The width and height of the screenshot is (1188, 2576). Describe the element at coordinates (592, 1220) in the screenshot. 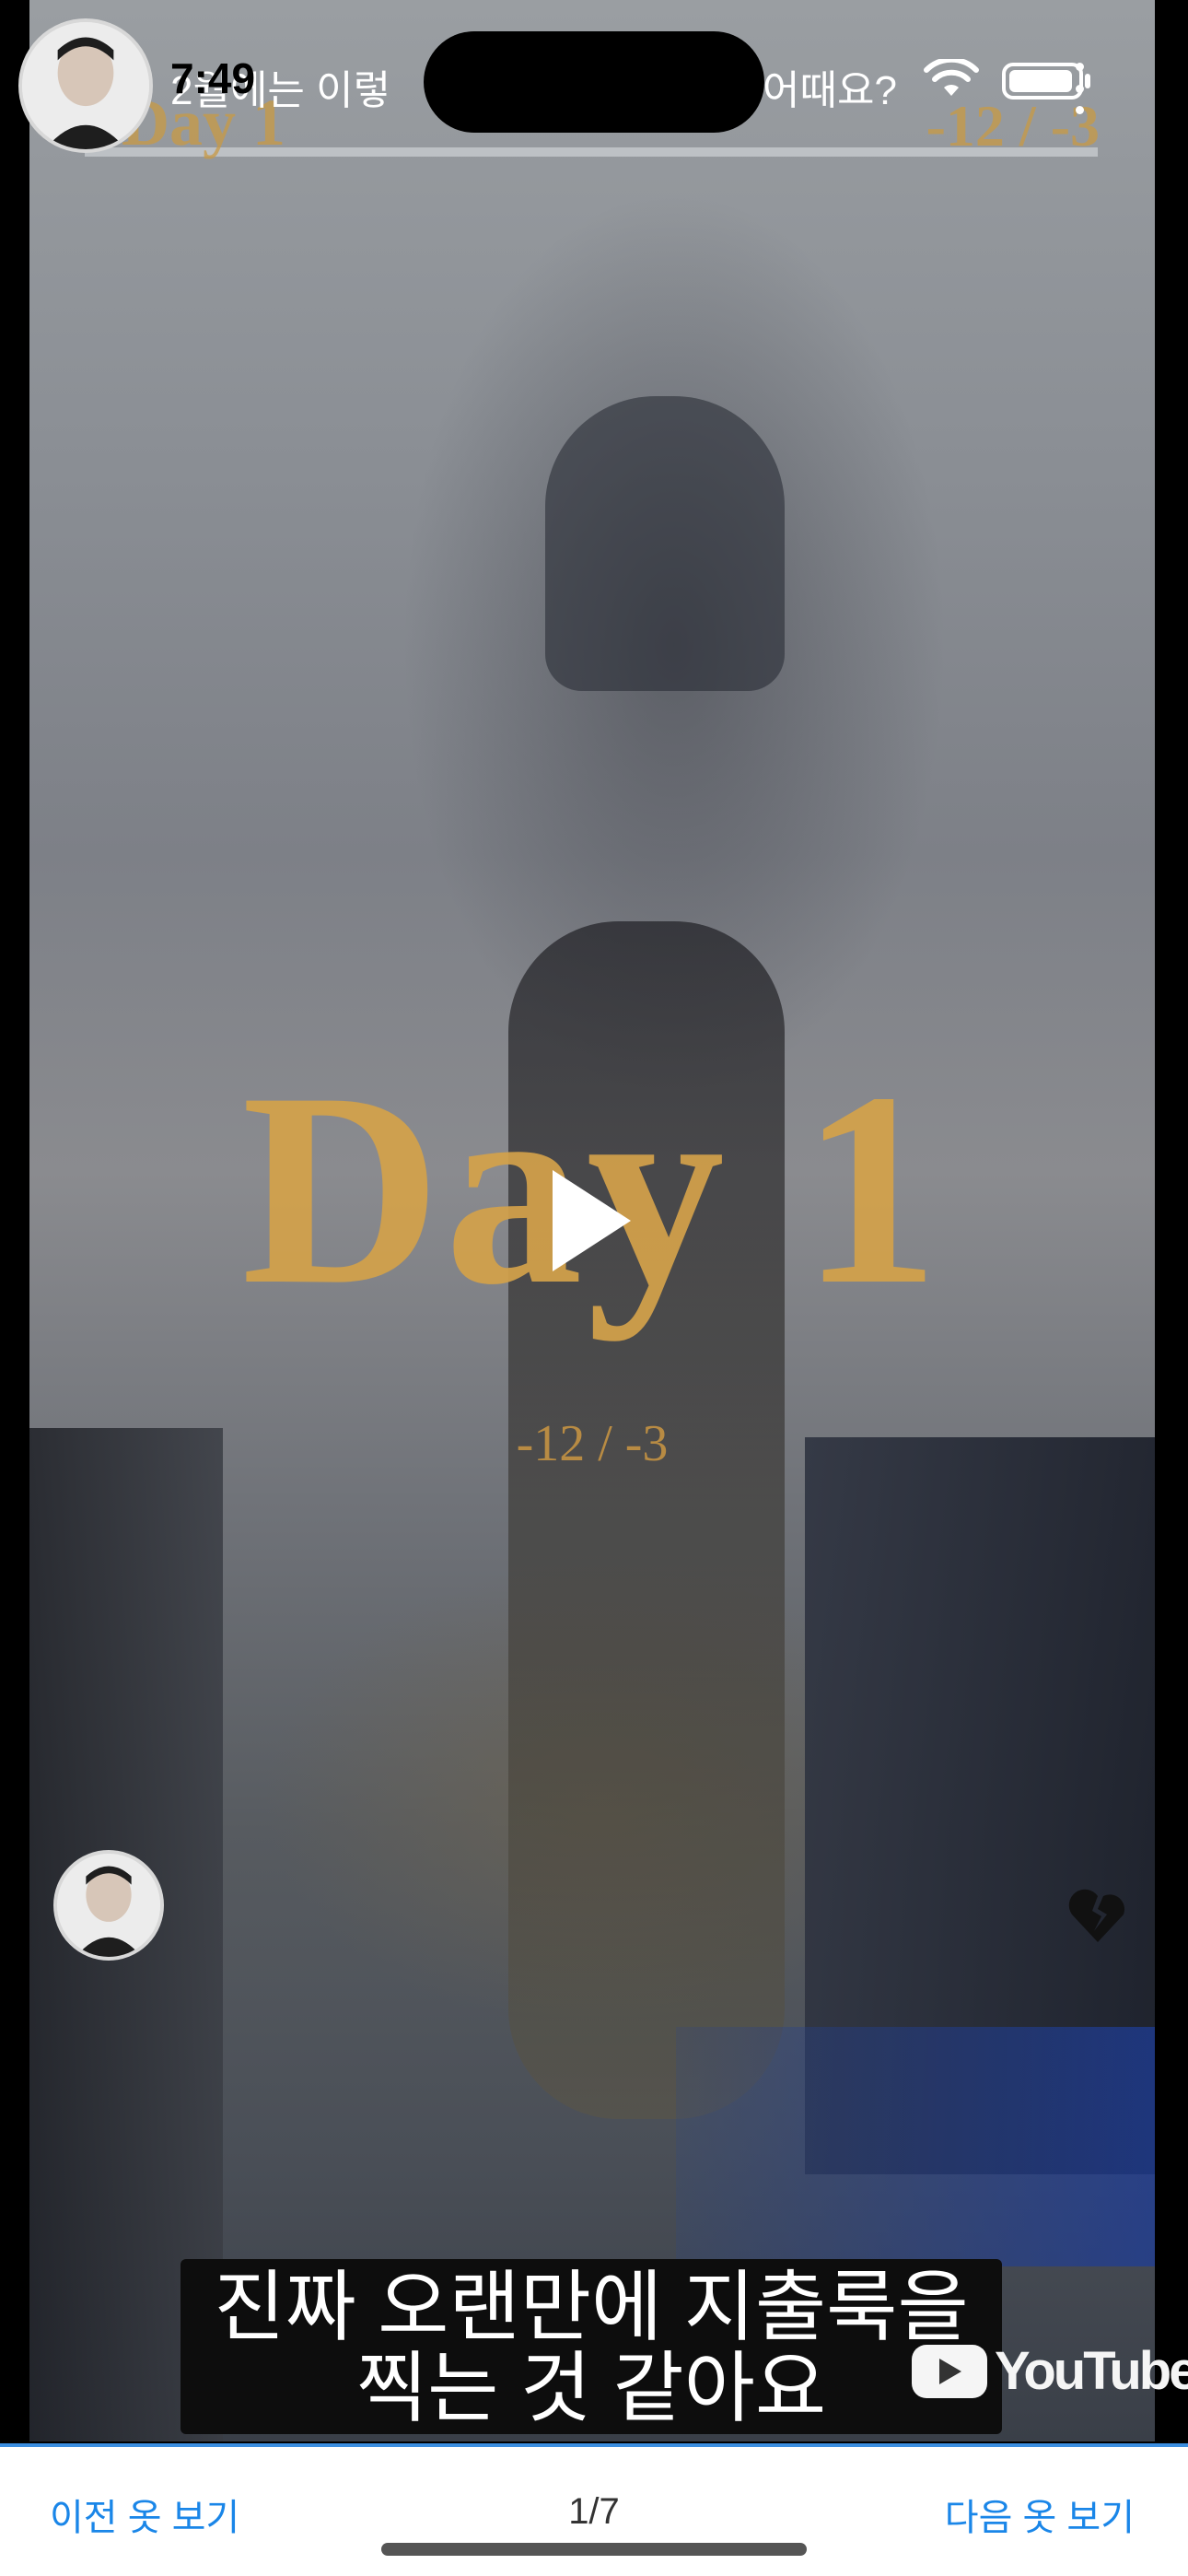

I see `play-icon` at that location.